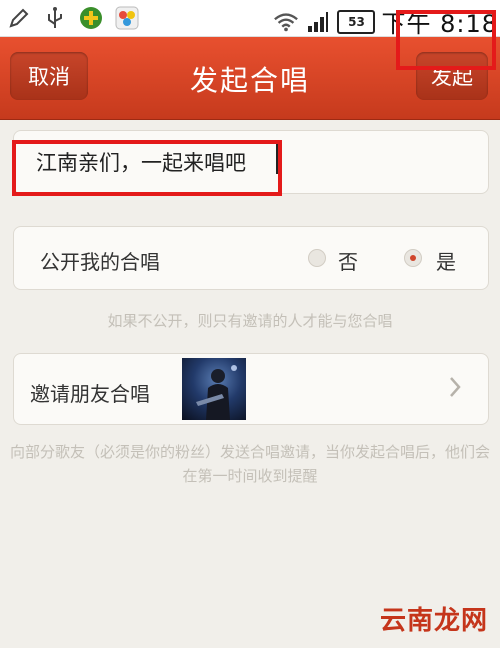  What do you see at coordinates (100, 262) in the screenshot?
I see `public-setting-label: 公开我的合唱` at bounding box center [100, 262].